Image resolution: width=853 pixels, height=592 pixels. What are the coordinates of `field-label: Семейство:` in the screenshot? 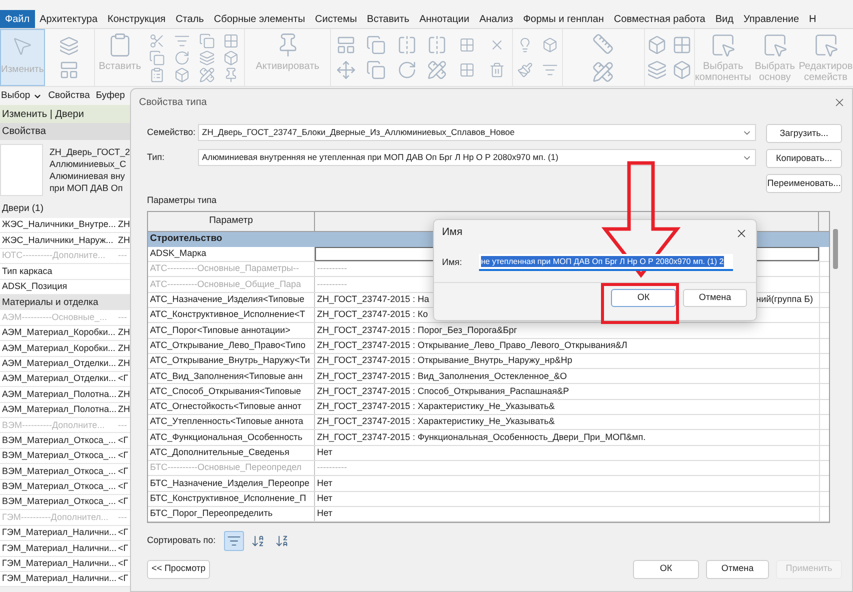 It's located at (172, 132).